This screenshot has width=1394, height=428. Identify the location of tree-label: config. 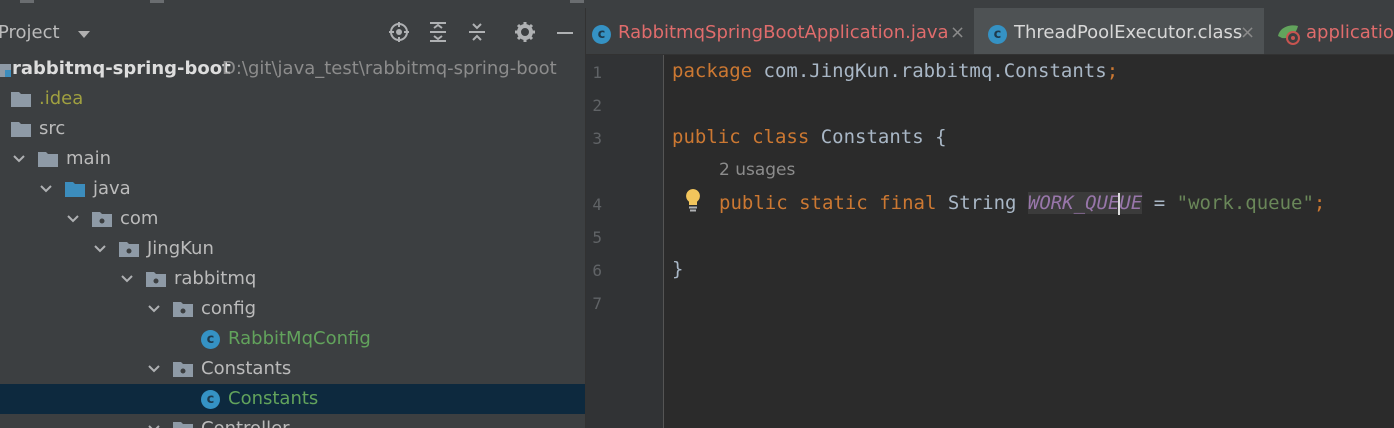
(229, 308).